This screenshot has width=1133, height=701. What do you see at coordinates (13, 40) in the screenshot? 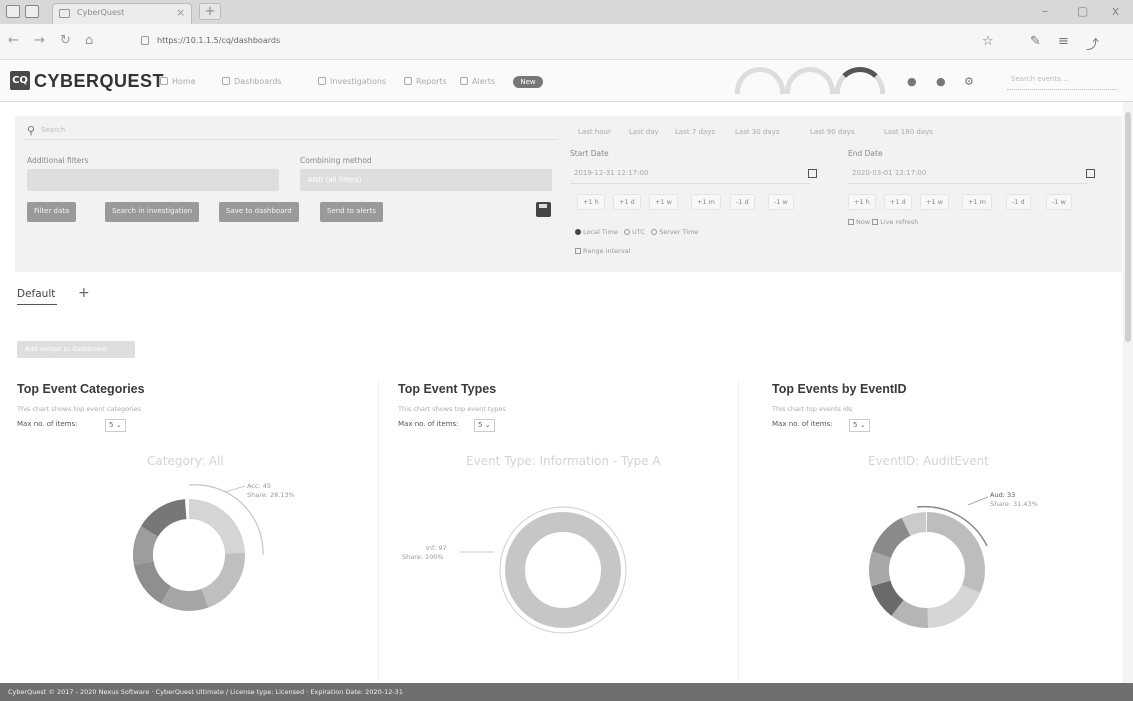
I see `back-icon: ←` at bounding box center [13, 40].